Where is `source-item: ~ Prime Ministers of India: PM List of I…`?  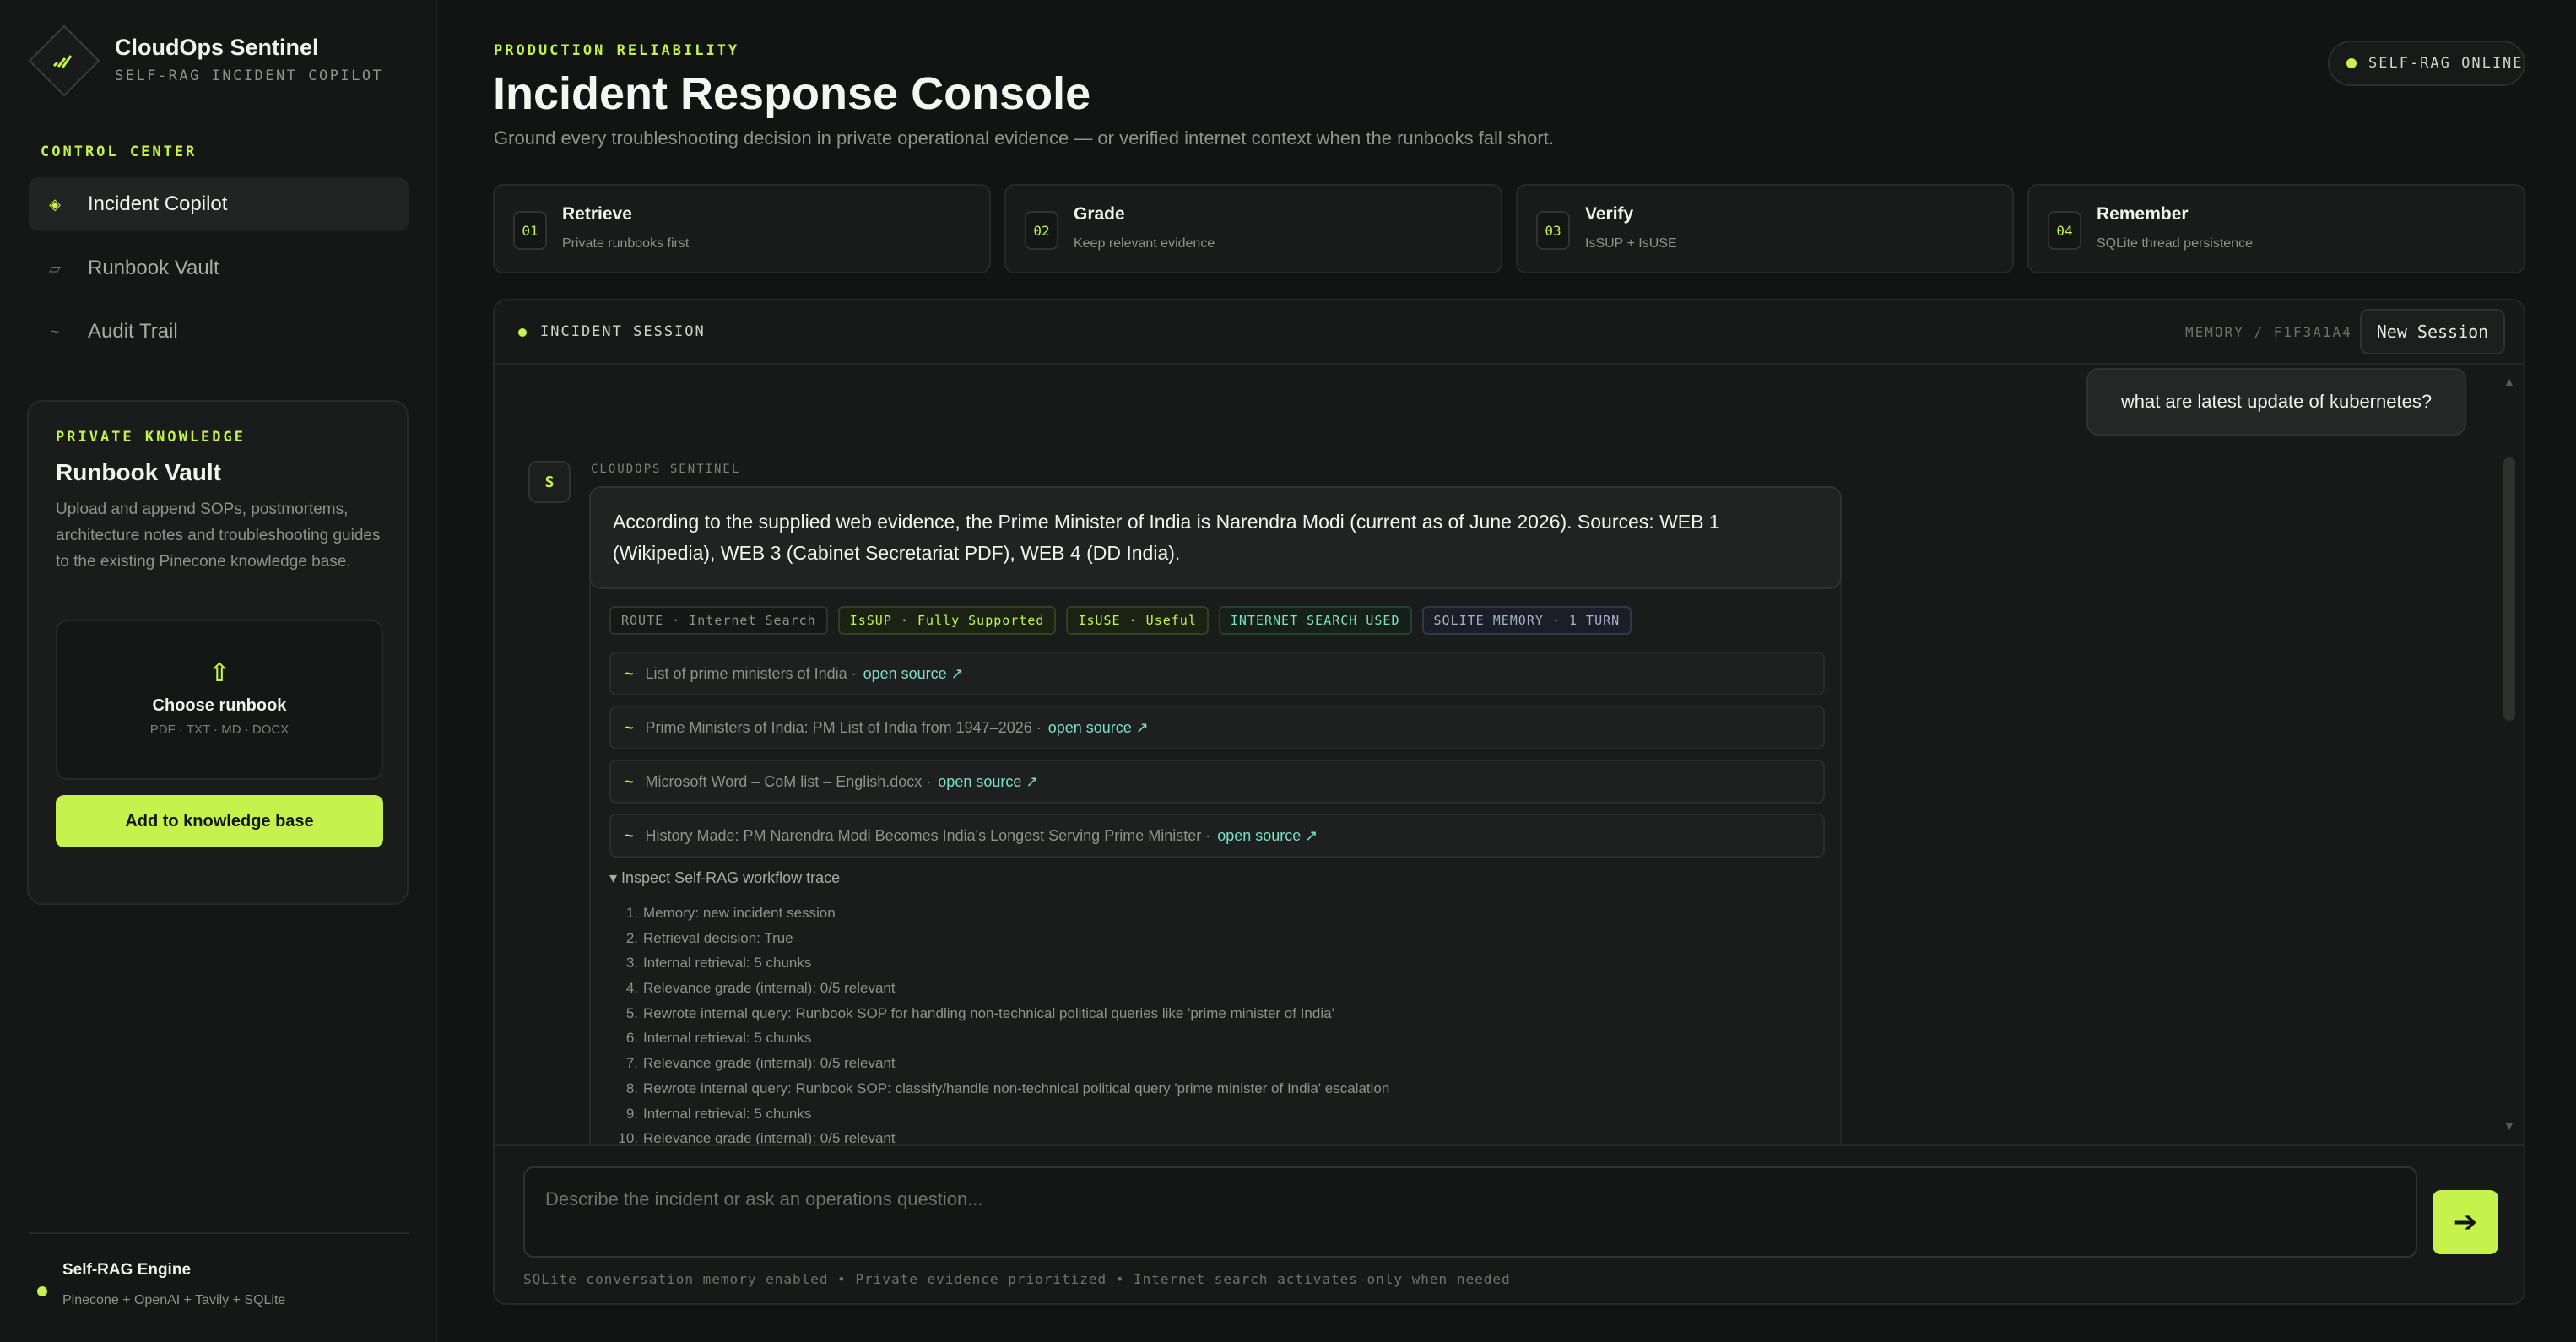 source-item: ~ Prime Ministers of India: PM List of I… is located at coordinates (1217, 727).